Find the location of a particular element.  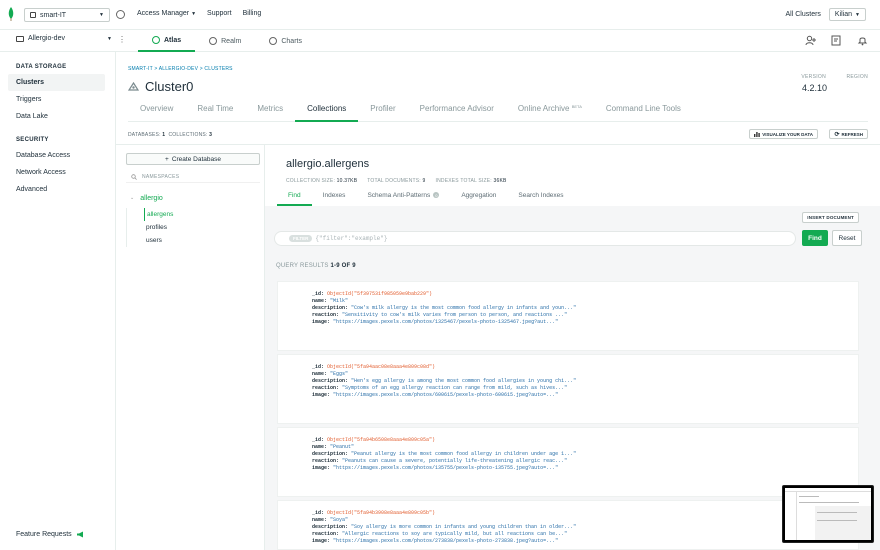

tab-label: Schema Anti-Patterns is located at coordinates (399, 195).